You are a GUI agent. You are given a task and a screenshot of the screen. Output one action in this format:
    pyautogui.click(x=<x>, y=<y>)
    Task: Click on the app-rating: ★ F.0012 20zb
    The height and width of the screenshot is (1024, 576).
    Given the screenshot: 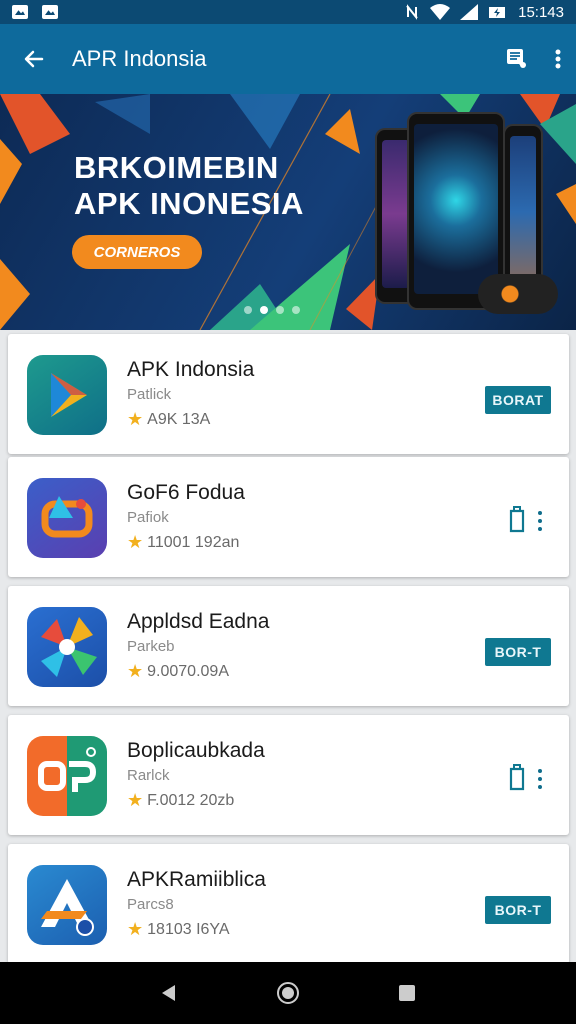 What is the action you would take?
    pyautogui.click(x=180, y=800)
    